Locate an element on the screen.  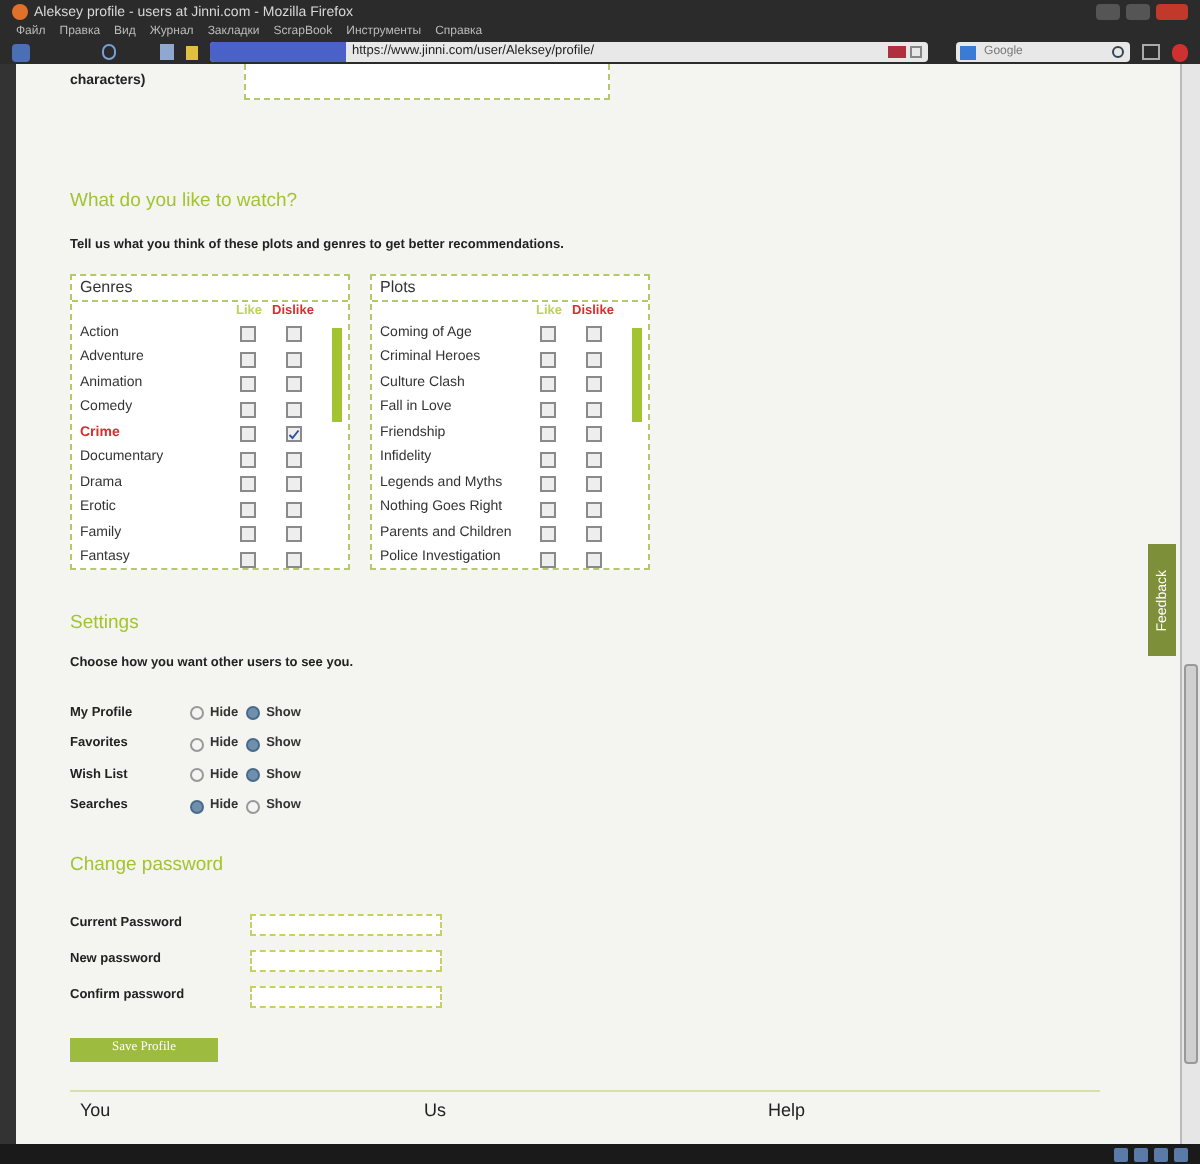
section-heading: Change password is located at coordinates (148, 865).